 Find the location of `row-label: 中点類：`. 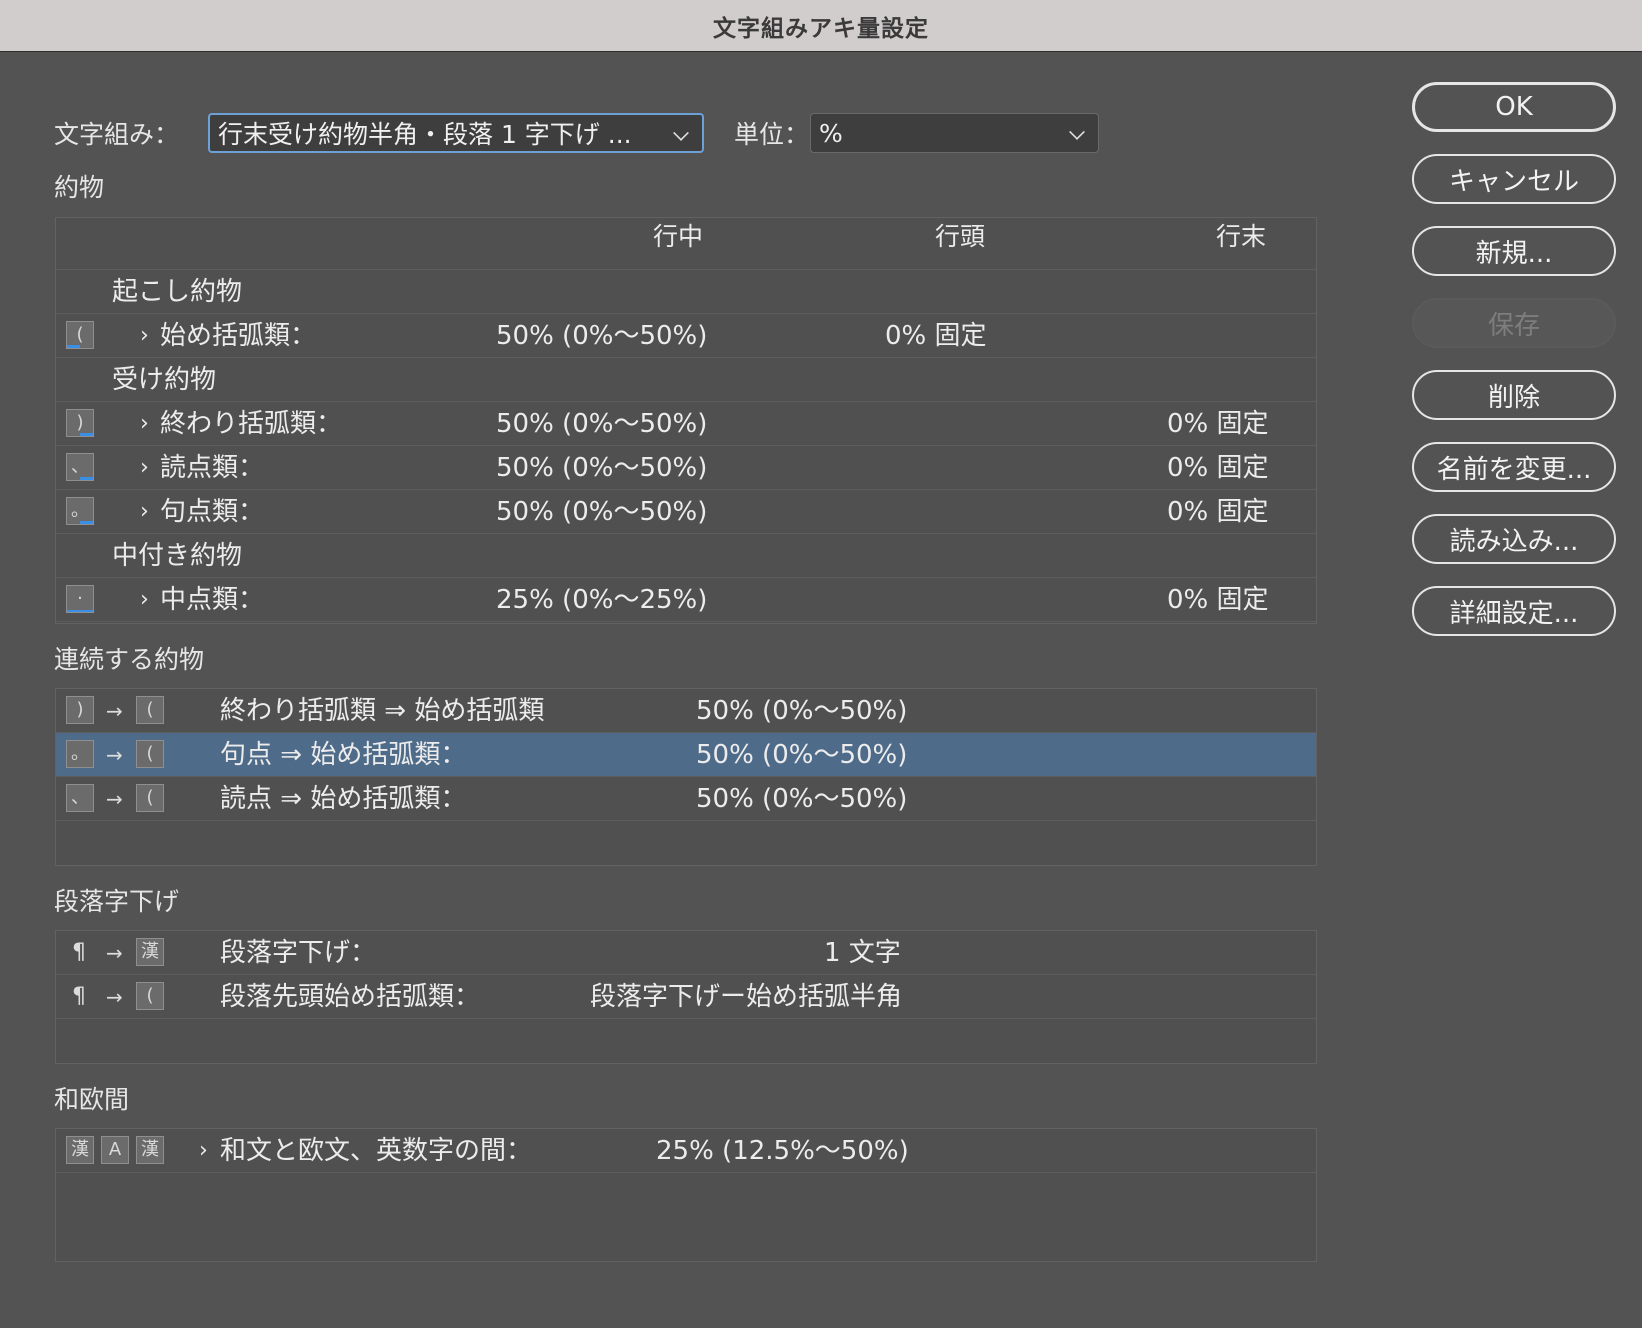

row-label: 中点類： is located at coordinates (212, 600).